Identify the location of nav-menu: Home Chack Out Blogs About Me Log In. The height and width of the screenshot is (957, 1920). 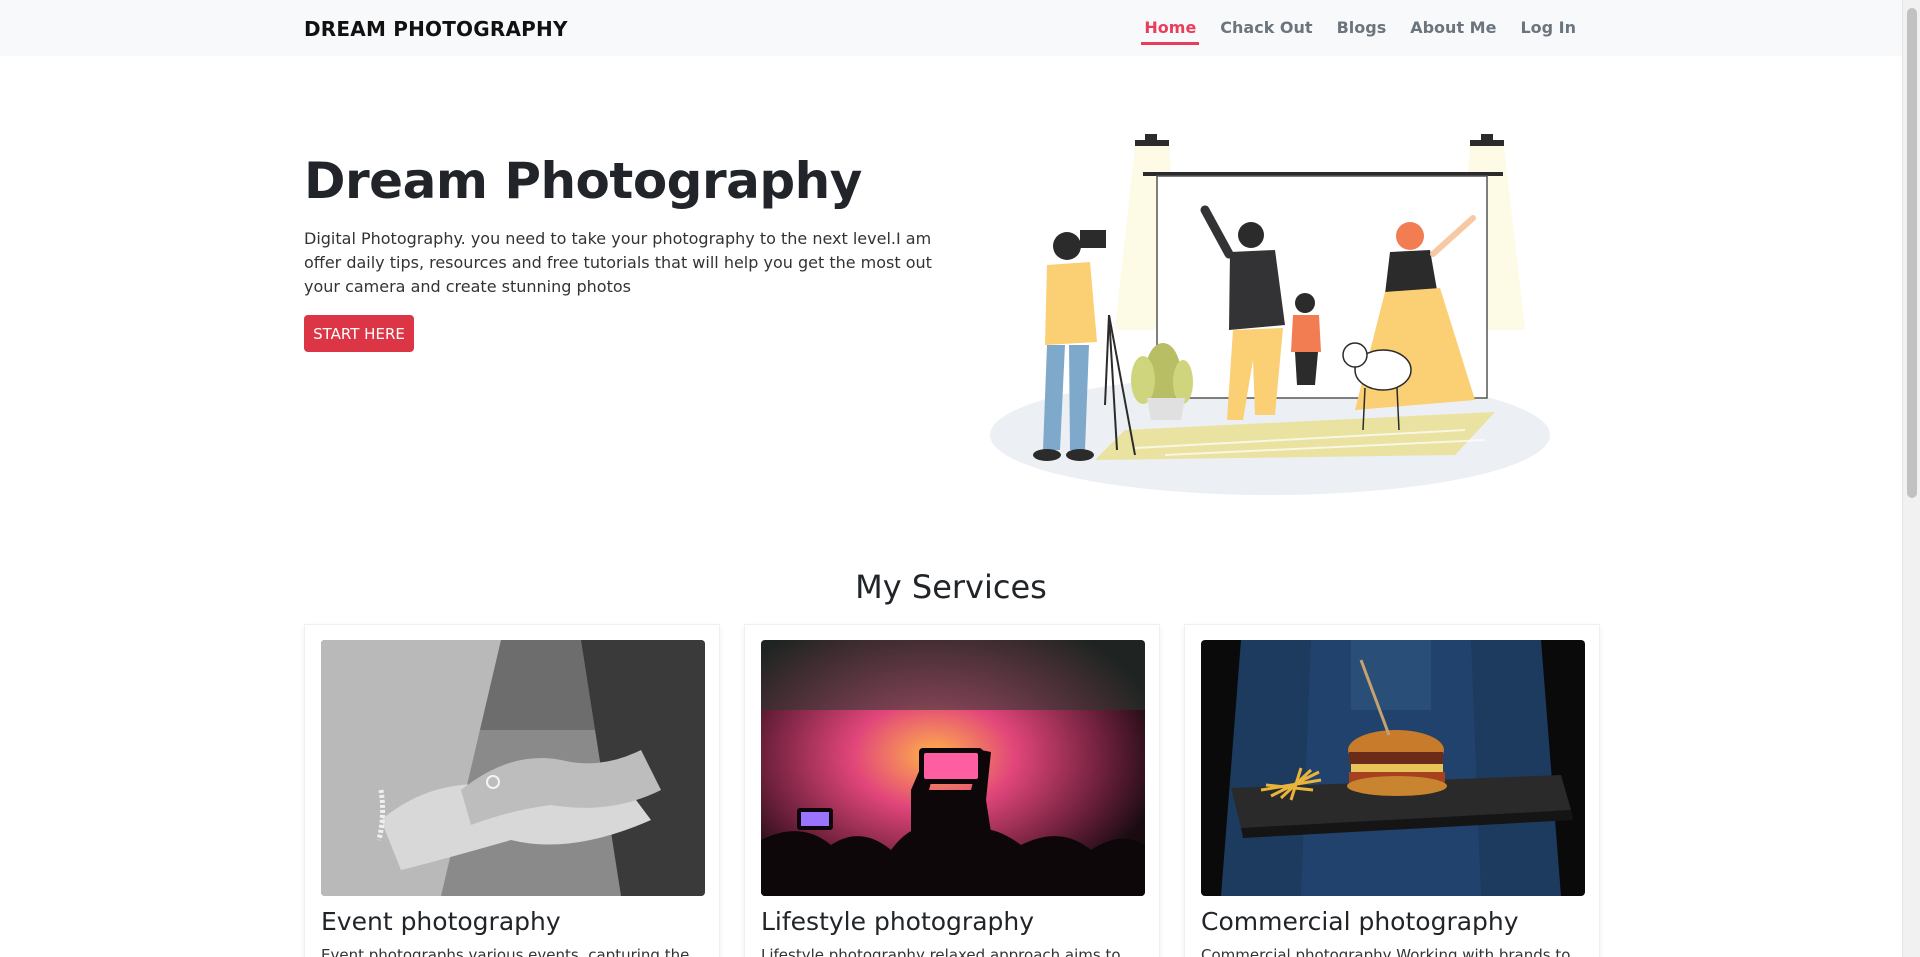
(1364, 31).